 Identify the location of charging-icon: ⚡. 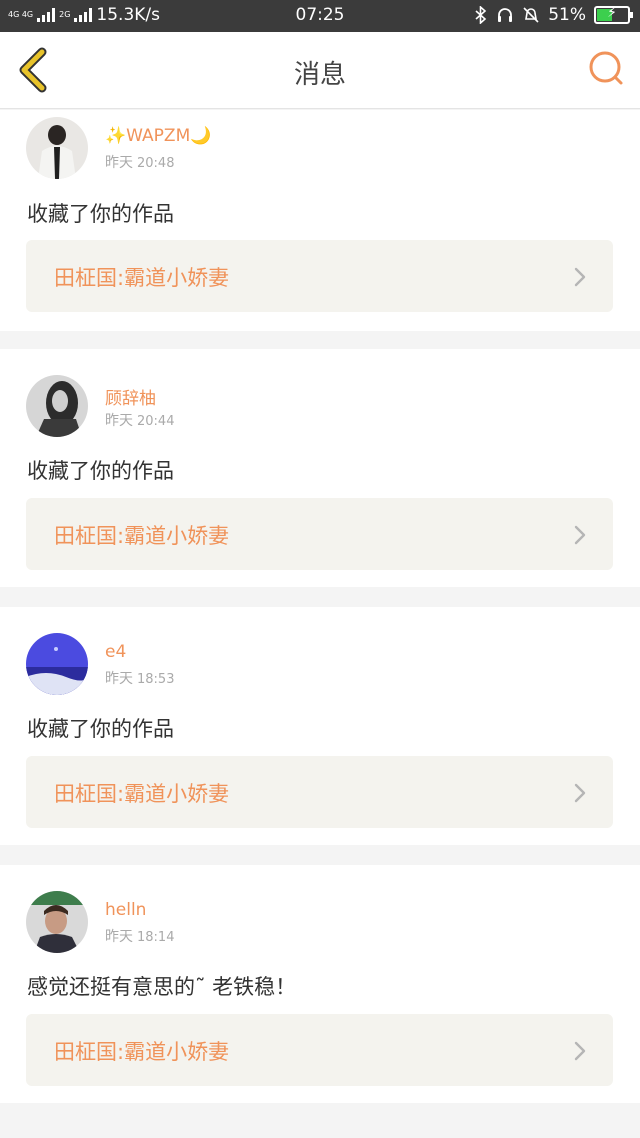
(612, 13).